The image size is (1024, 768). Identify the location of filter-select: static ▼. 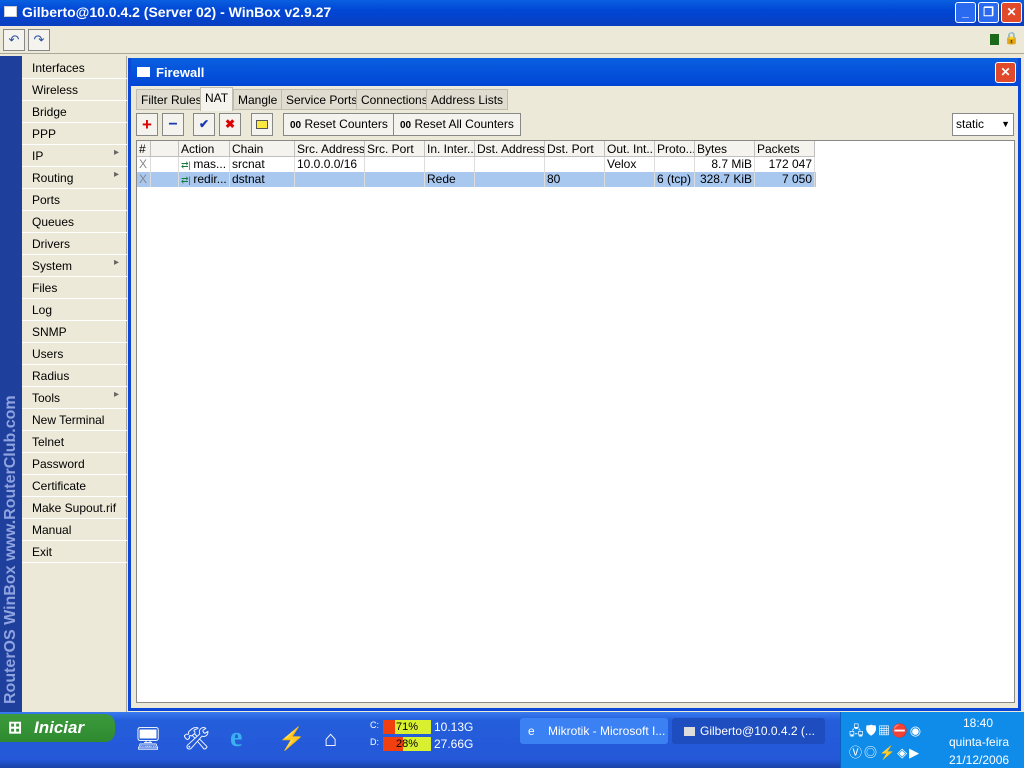
(983, 124).